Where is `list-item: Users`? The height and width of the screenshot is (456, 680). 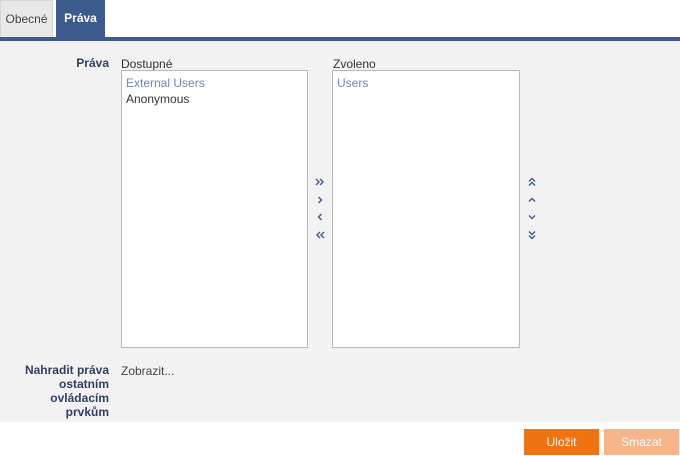
list-item: Users is located at coordinates (426, 83).